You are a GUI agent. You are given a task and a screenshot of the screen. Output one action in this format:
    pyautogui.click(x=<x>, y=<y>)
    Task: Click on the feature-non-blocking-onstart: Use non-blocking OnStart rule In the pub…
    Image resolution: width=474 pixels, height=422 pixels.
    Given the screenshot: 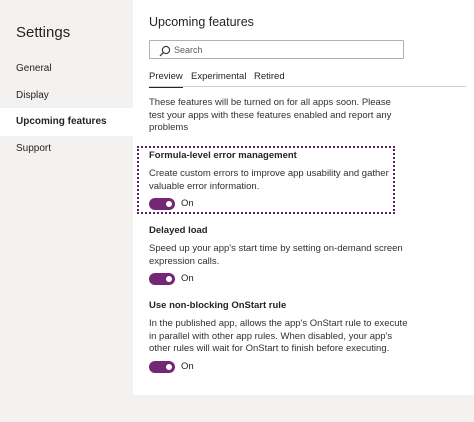 What is the action you would take?
    pyautogui.click(x=280, y=337)
    